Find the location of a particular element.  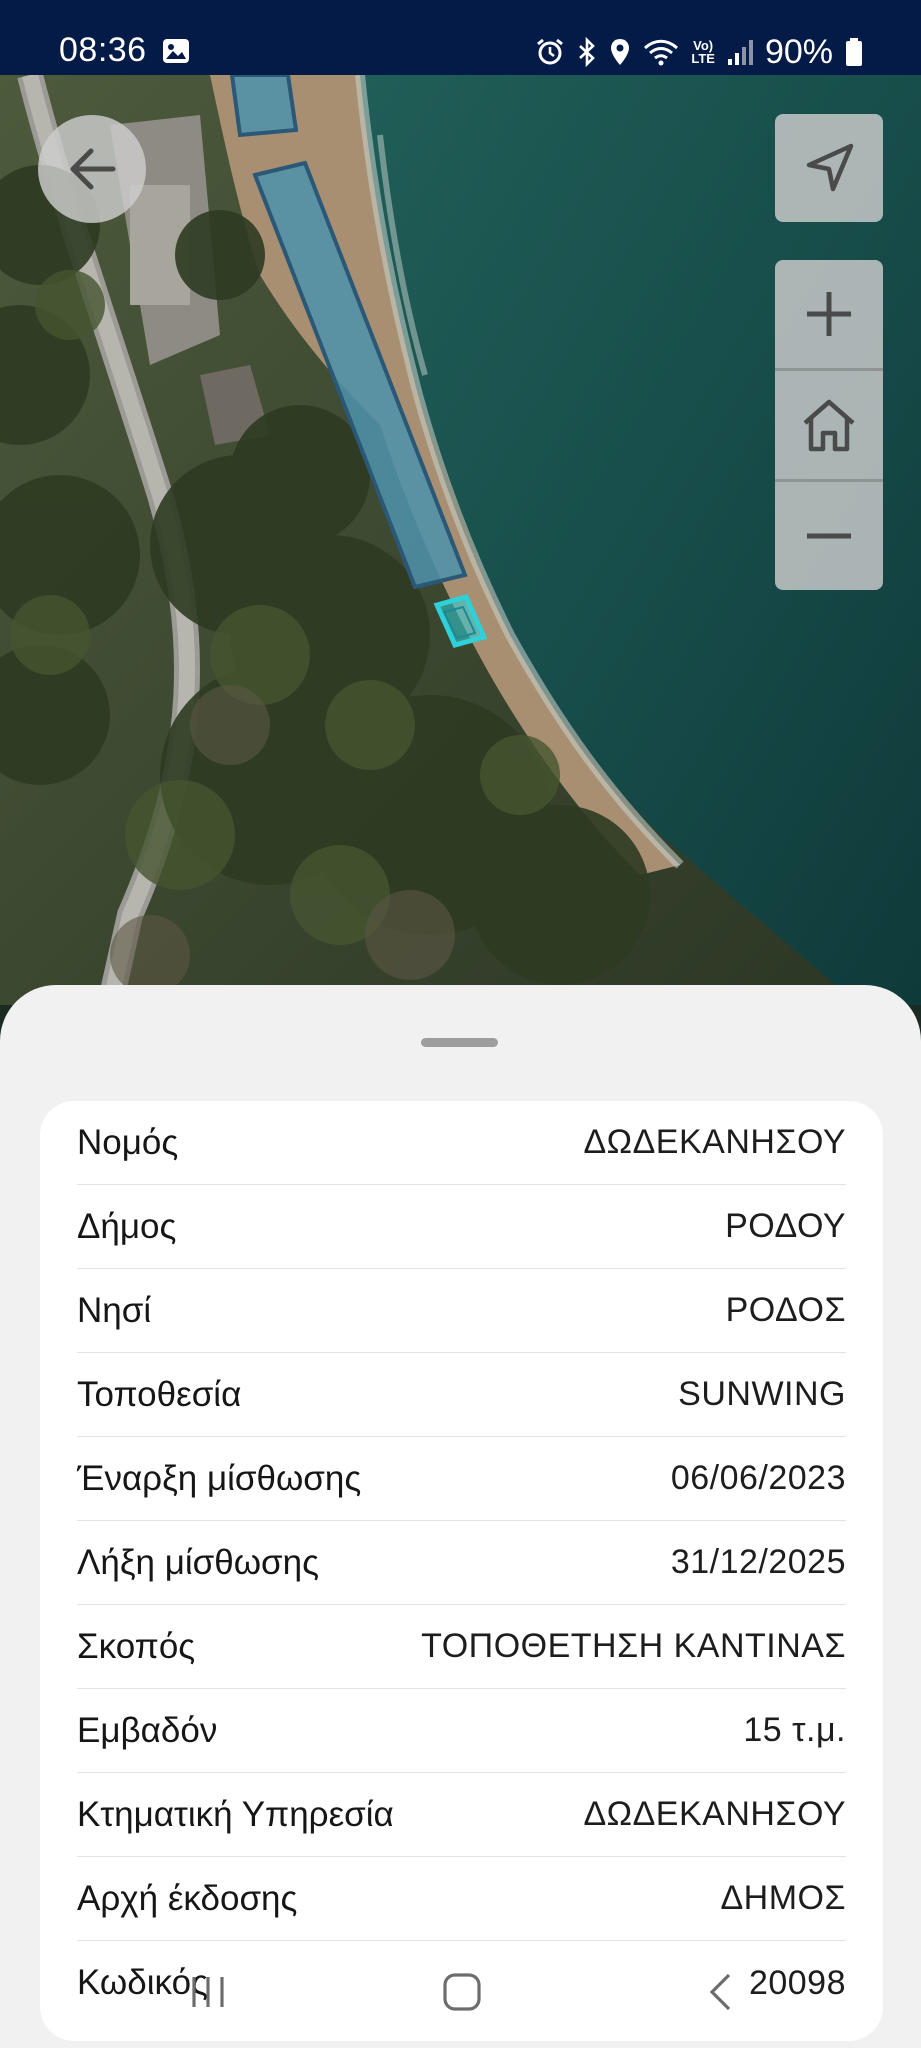

detail-row-issuing-authority: Αρχή έκδοσης ΔΗΜΟΣ is located at coordinates (461, 1899).